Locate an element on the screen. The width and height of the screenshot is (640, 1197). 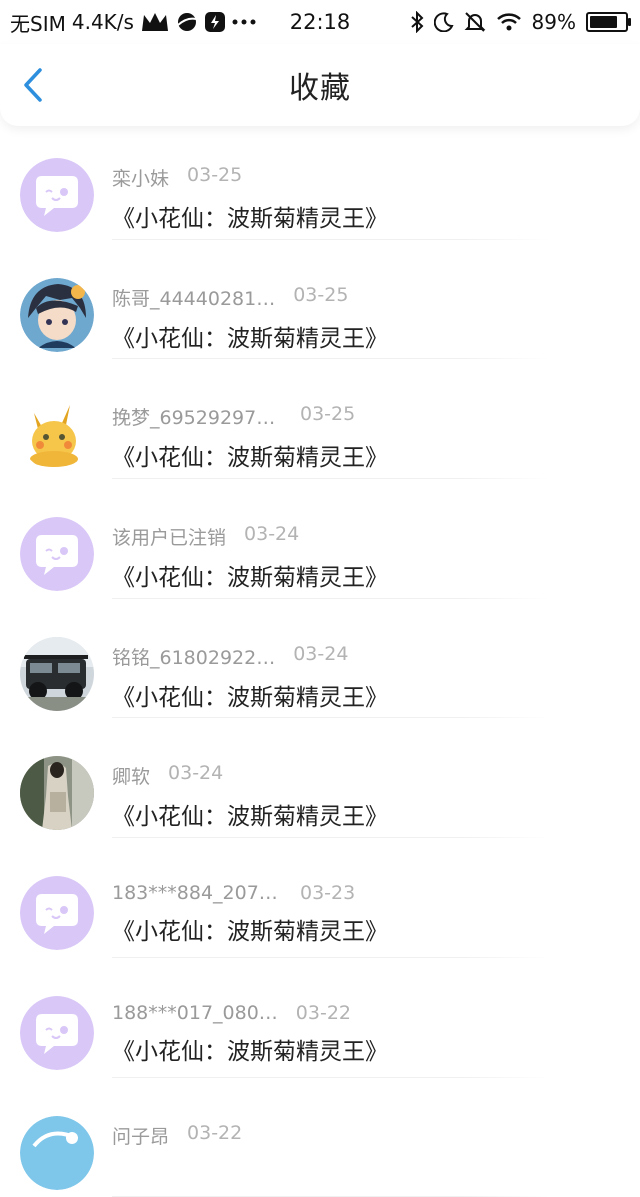
list-item: 该用户已注销 03-24 《小花仙：波斯菊精灵王》 is located at coordinates (320, 539).